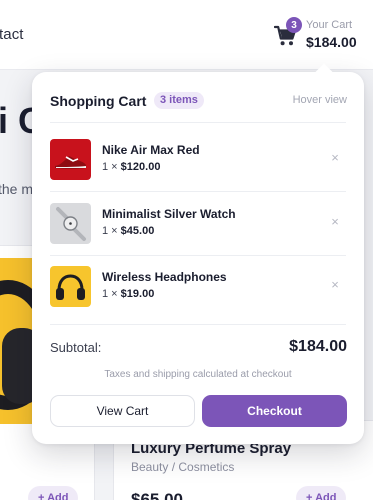  What do you see at coordinates (131, 167) in the screenshot?
I see `cart-item-qty-price: 1 × $120.00` at bounding box center [131, 167].